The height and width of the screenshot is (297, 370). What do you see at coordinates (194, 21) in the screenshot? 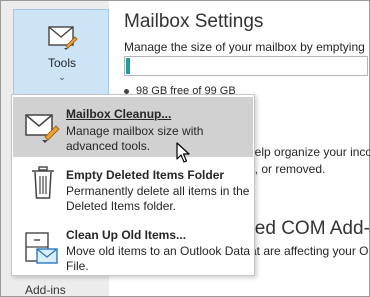
I see `mailbox-settings-title: Mailbox Settings` at bounding box center [194, 21].